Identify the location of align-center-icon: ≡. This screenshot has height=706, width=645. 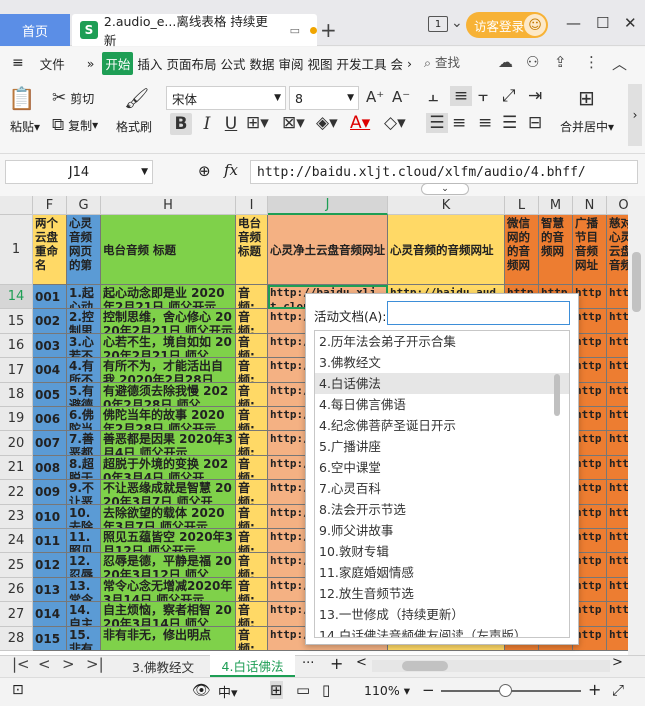
(459, 123).